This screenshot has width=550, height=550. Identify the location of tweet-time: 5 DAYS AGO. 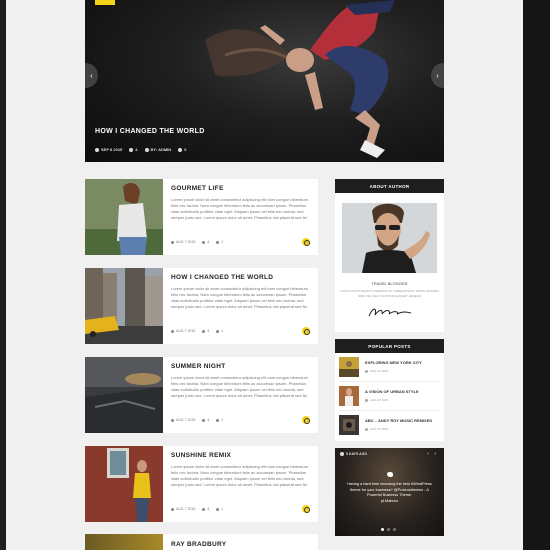
(353, 454).